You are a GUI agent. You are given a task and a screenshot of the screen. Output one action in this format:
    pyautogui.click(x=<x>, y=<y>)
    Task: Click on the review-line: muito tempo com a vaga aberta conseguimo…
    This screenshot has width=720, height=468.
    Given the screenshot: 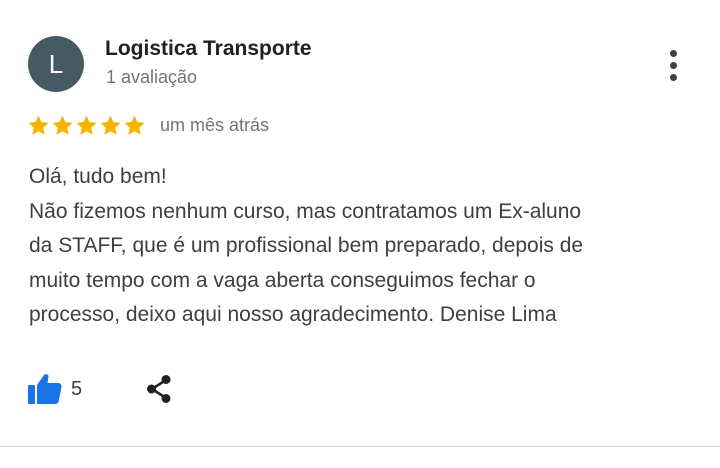 What is the action you would take?
    pyautogui.click(x=282, y=280)
    